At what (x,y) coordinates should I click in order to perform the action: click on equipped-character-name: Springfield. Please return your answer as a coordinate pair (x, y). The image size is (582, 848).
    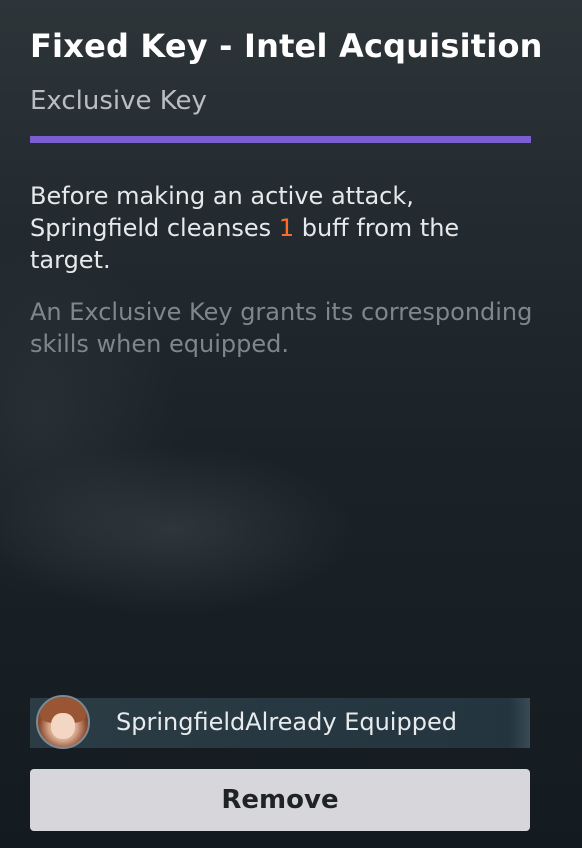
    Looking at the image, I should click on (181, 722).